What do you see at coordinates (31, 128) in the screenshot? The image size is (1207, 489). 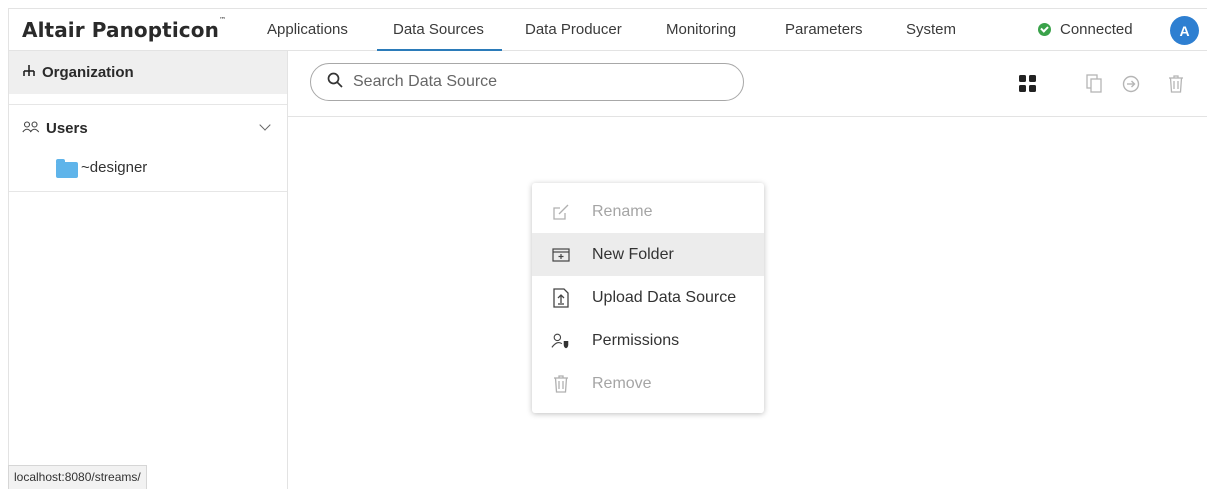 I see `users-icon` at bounding box center [31, 128].